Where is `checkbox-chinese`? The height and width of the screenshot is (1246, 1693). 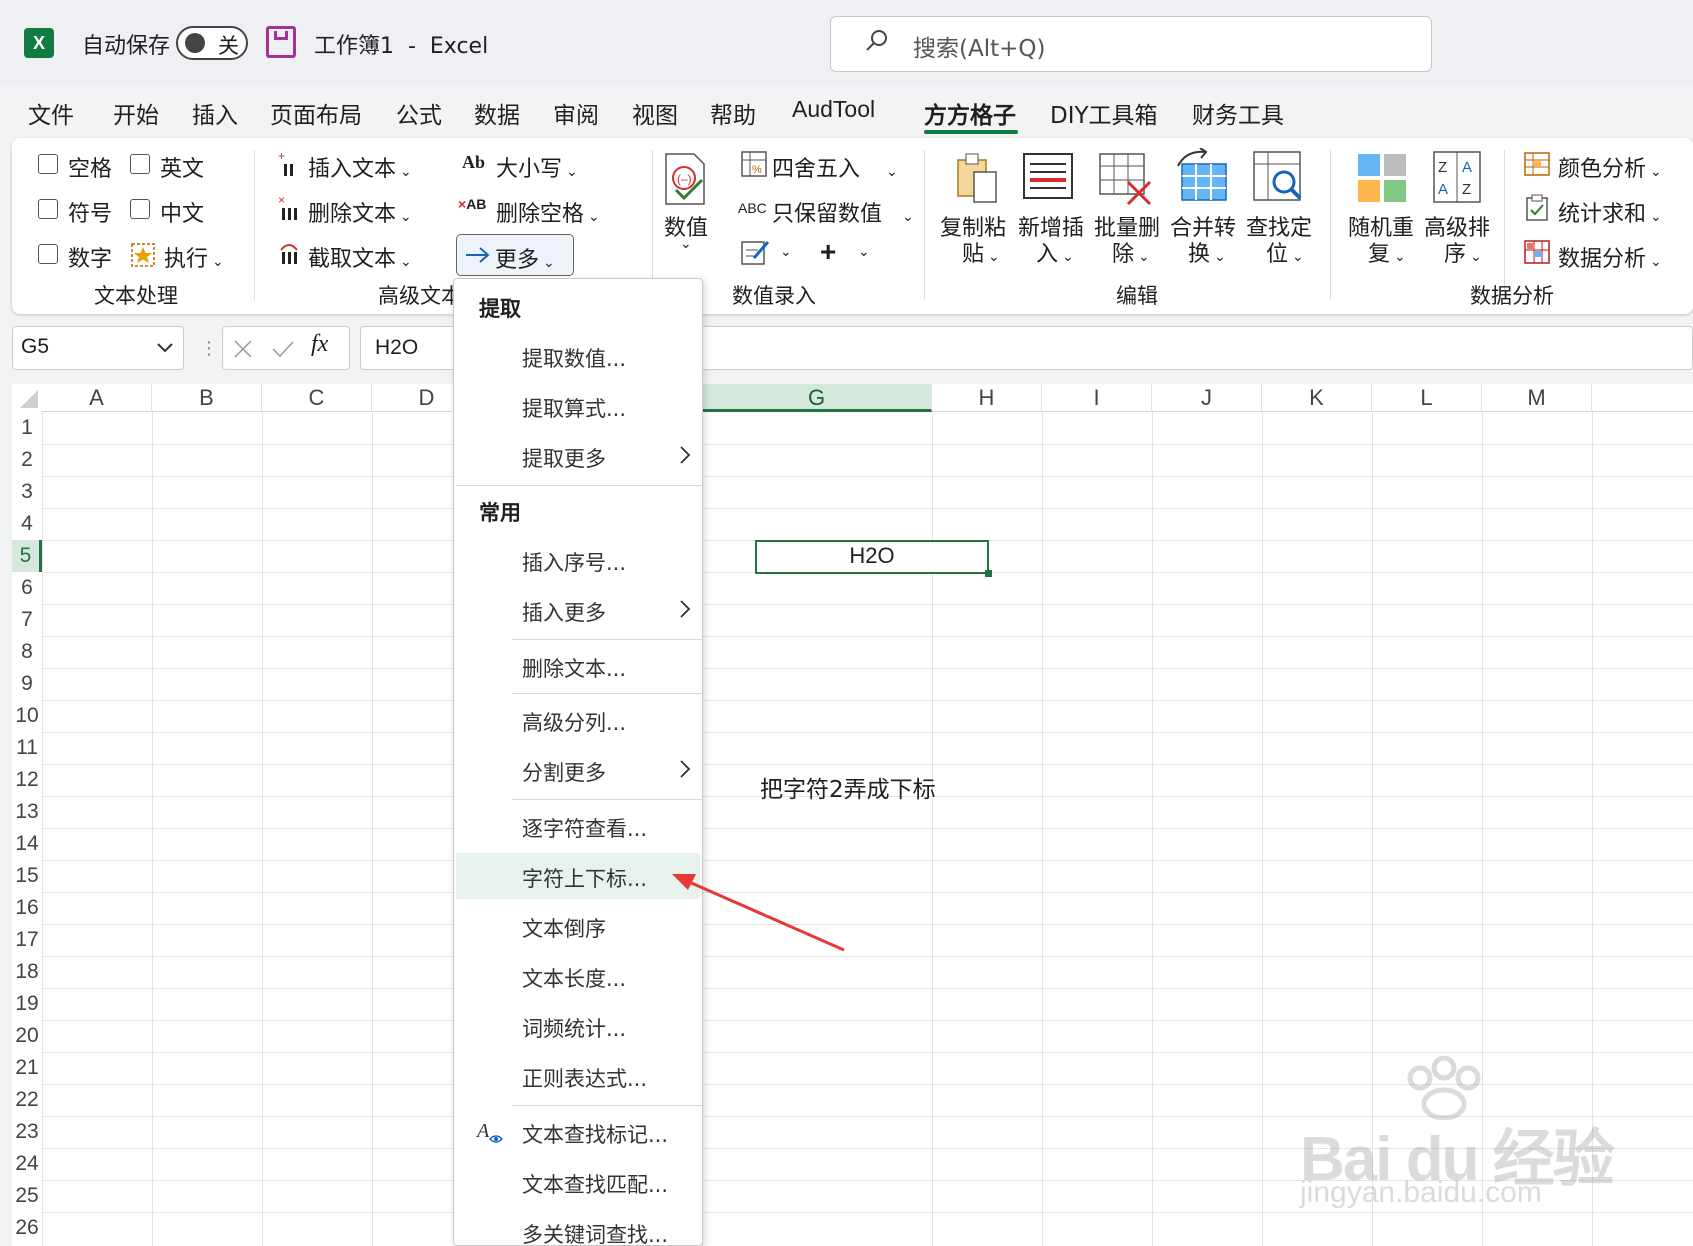
checkbox-chinese is located at coordinates (140, 209).